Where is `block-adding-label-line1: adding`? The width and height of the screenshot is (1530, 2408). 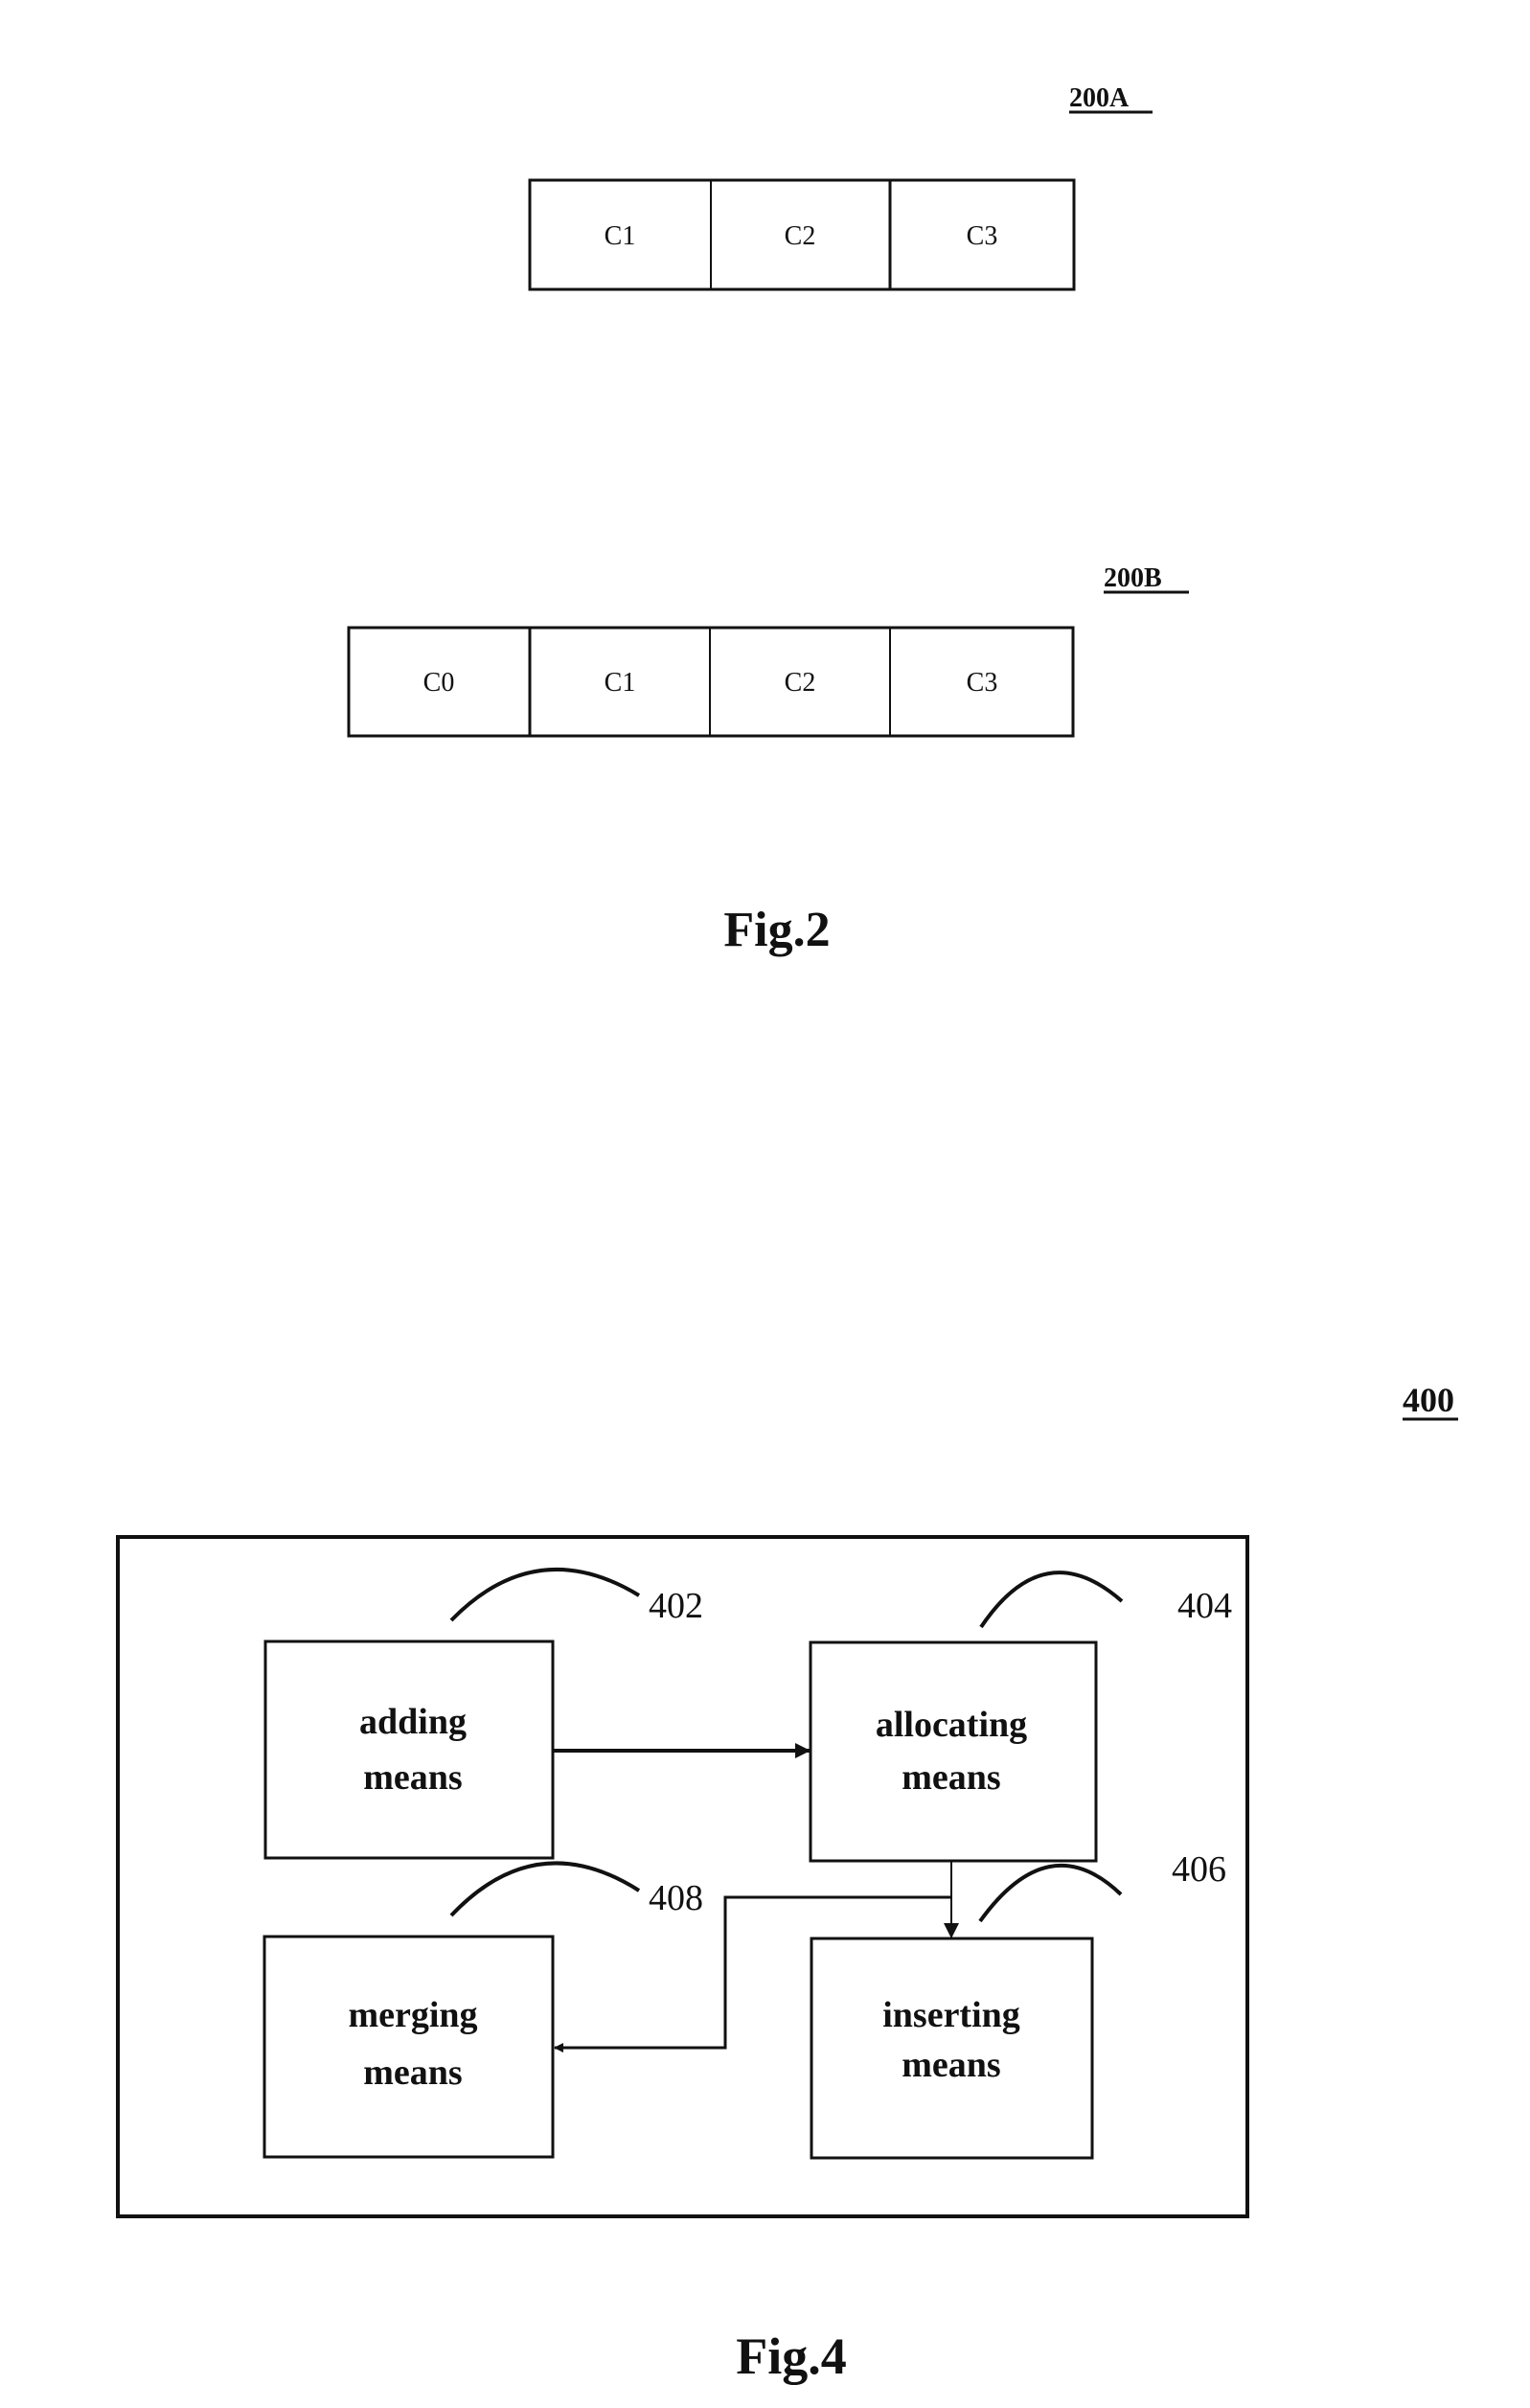
block-adding-label-line1: adding is located at coordinates (413, 1722).